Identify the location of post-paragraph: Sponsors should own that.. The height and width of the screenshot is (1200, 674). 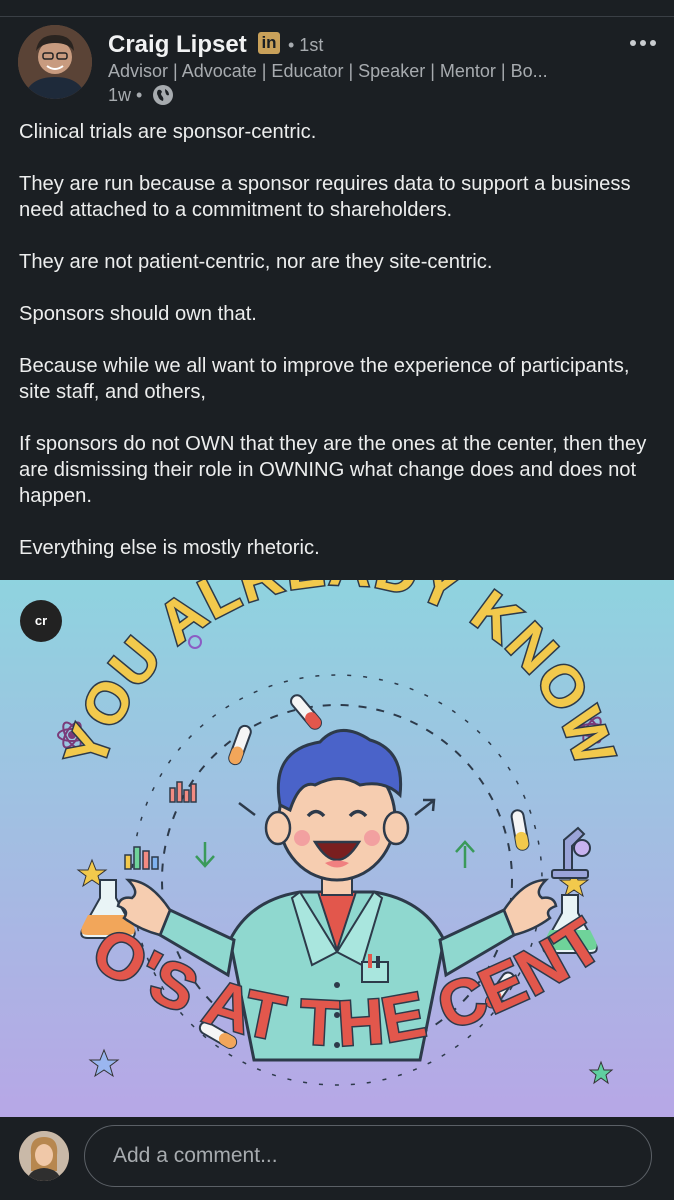
(138, 314).